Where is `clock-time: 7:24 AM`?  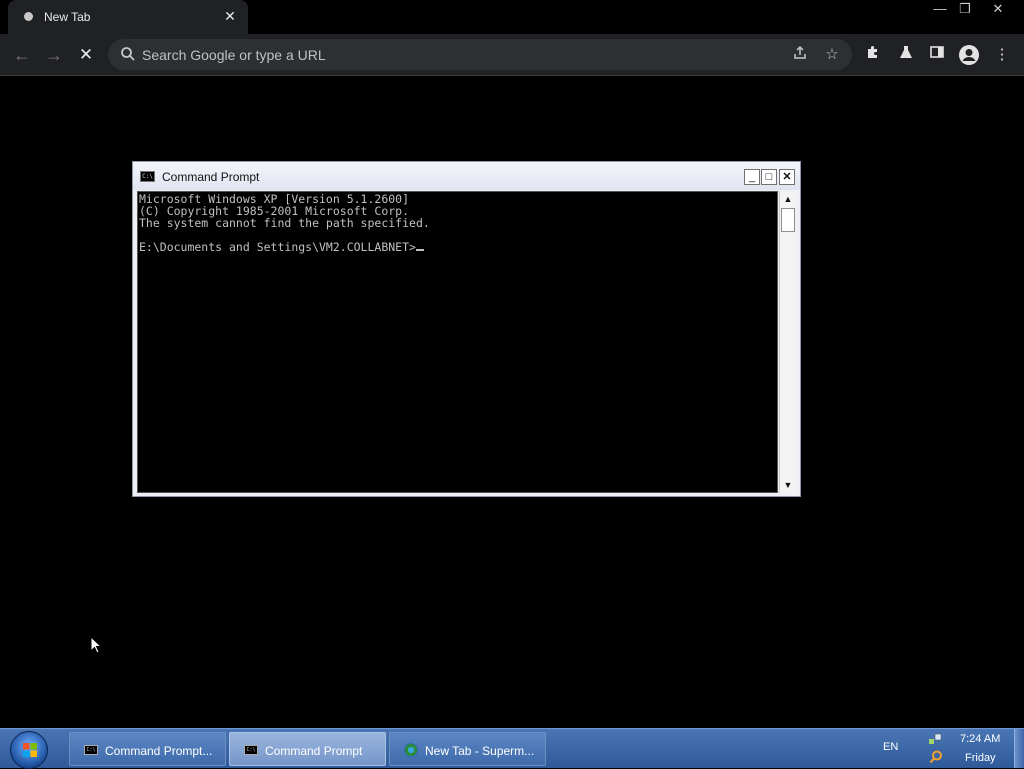
clock-time: 7:24 AM is located at coordinates (980, 739).